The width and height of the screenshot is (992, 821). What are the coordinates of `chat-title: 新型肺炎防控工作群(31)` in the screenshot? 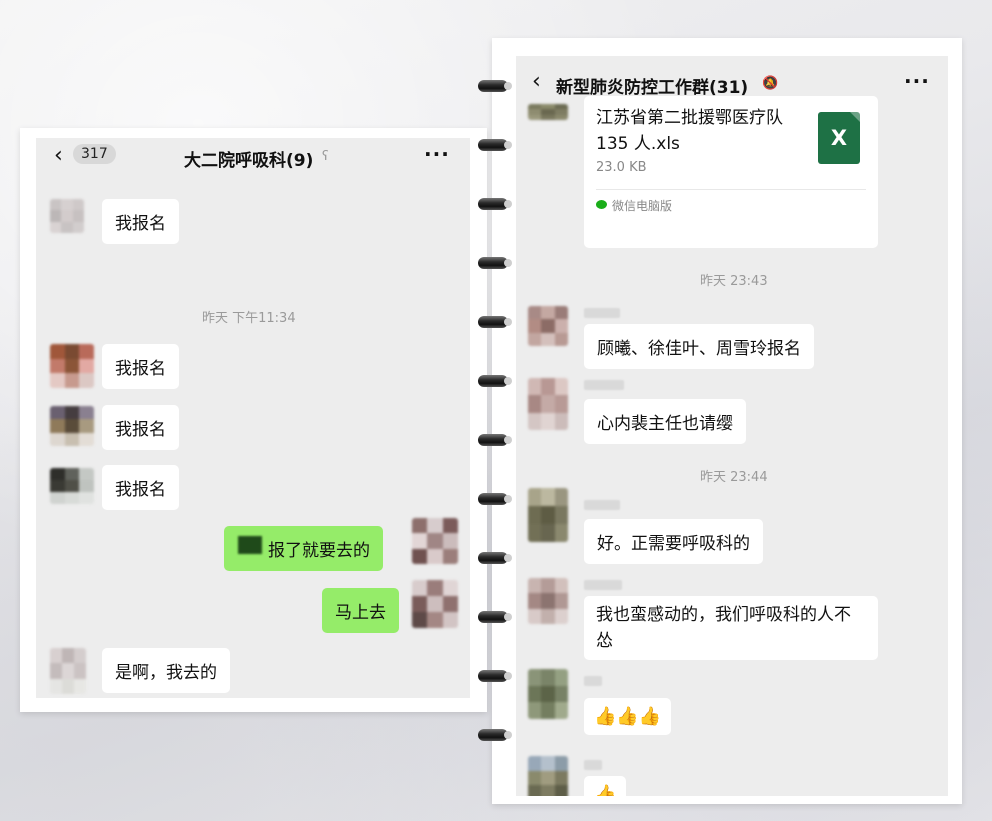 It's located at (652, 88).